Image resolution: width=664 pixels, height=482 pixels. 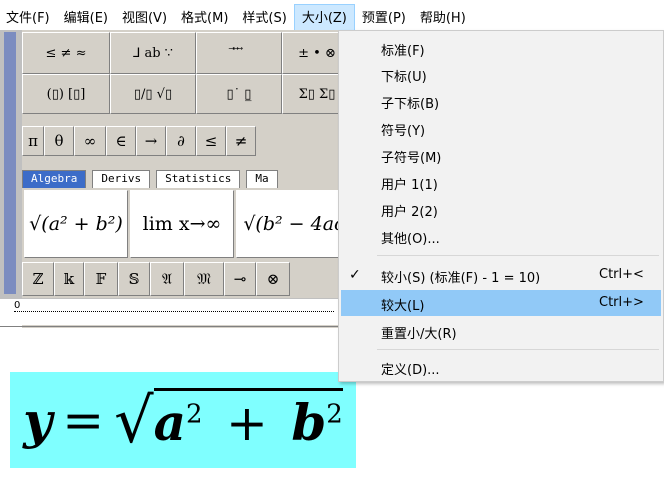 What do you see at coordinates (384, 15) in the screenshot?
I see `menu-preferences: 预置(P)` at bounding box center [384, 15].